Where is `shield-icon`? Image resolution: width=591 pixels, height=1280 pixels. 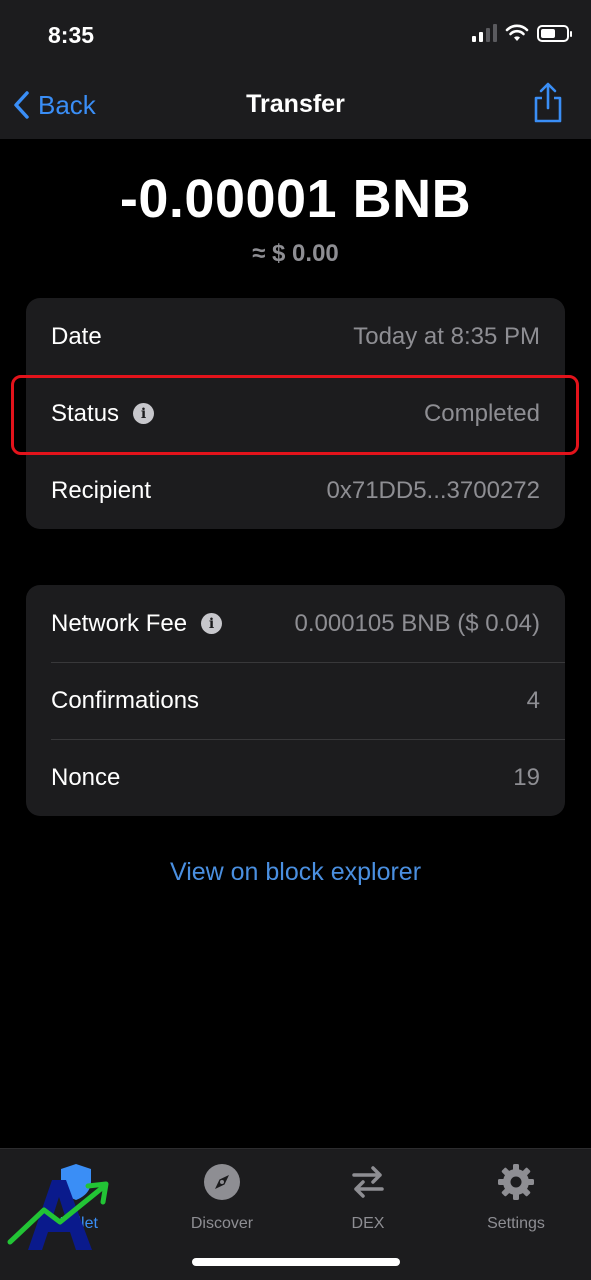
shield-icon is located at coordinates (76, 1182).